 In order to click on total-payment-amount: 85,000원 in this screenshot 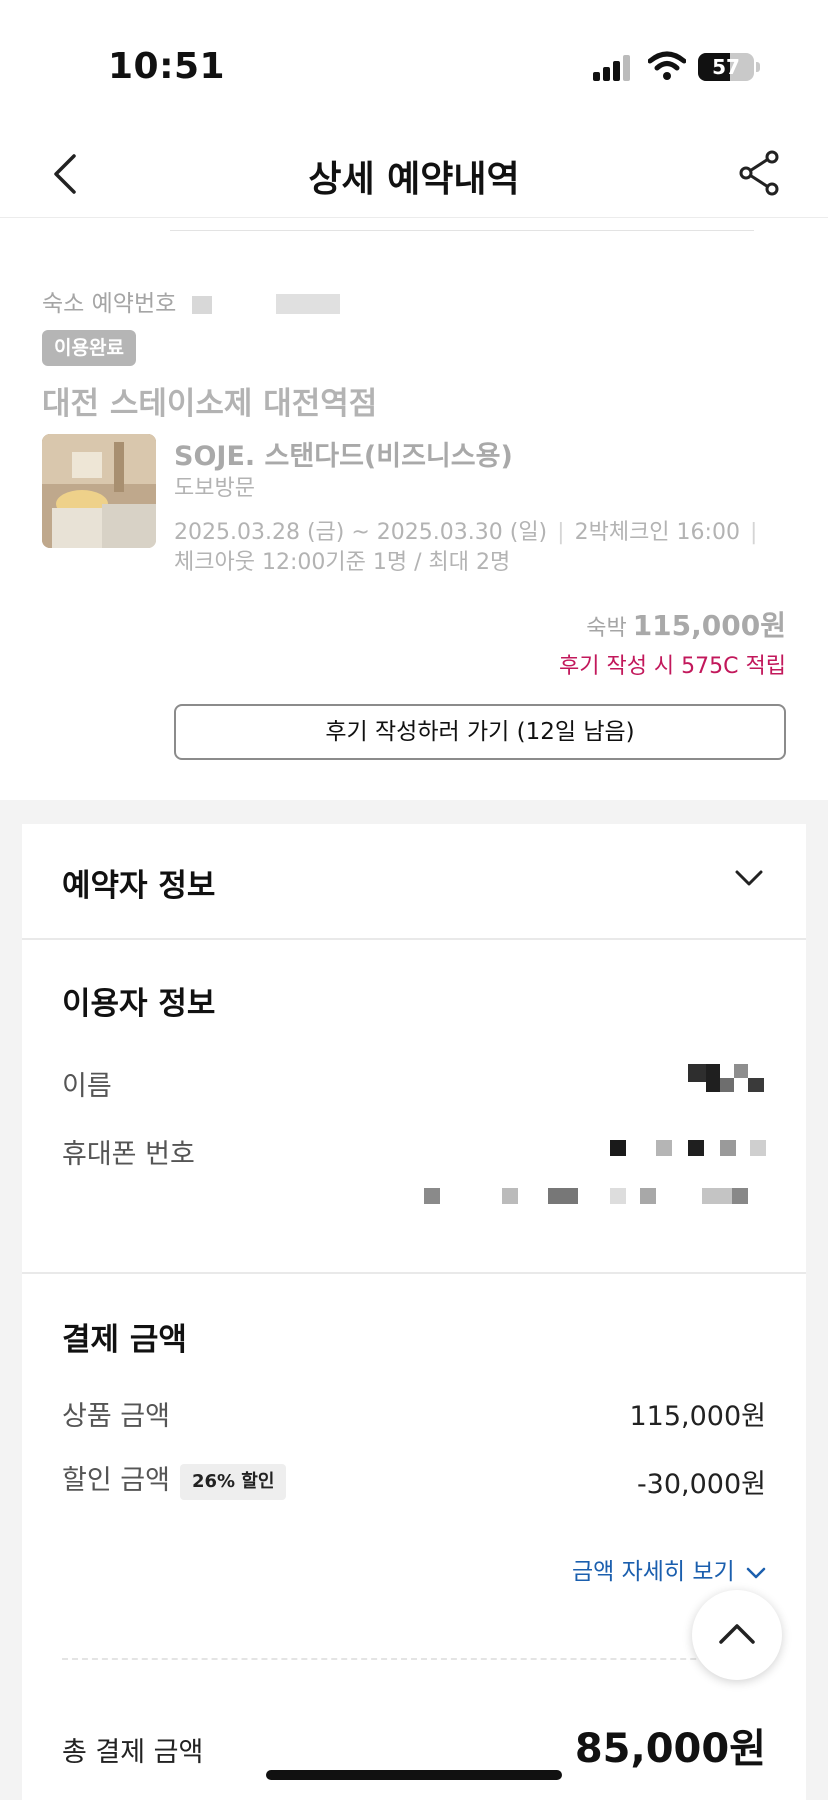, I will do `click(670, 1749)`.